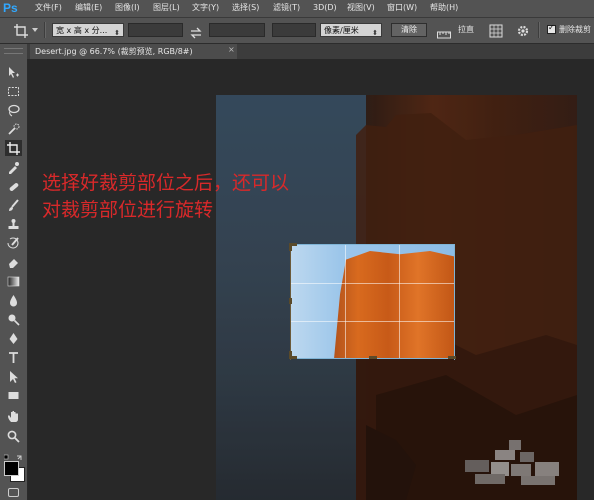 The image size is (594, 500). Describe the element at coordinates (13, 129) in the screenshot. I see `quick-select-icon` at that location.